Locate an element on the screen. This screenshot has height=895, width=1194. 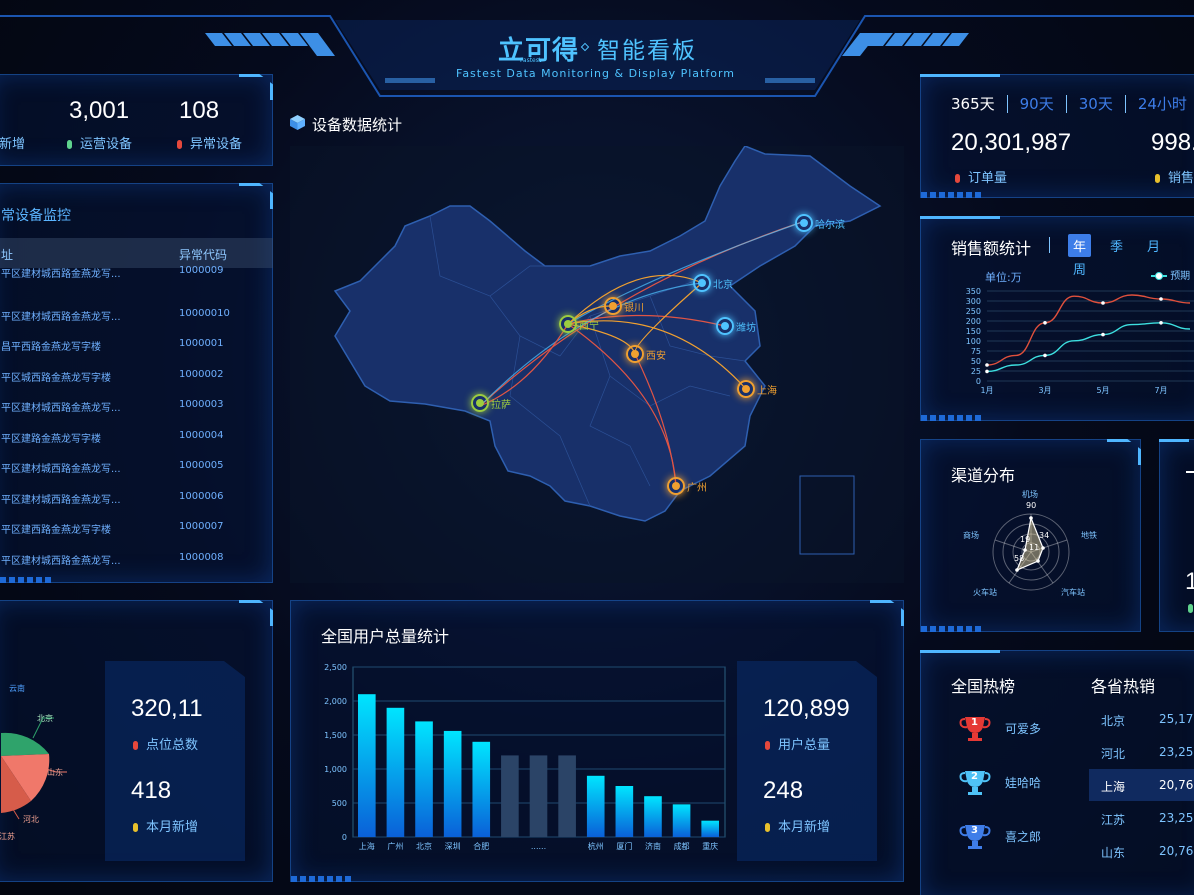
city-marker: 广州 is located at coordinates (687, 486).